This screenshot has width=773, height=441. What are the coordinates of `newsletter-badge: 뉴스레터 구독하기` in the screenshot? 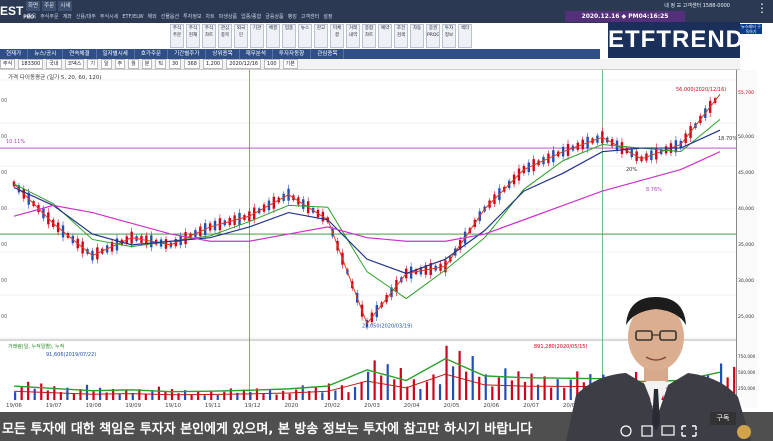 It's located at (751, 29).